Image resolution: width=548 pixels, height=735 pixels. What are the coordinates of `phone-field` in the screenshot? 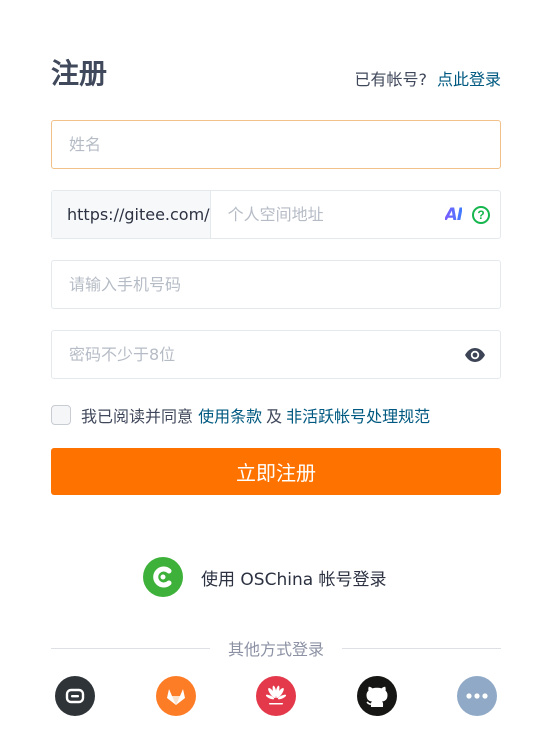 It's located at (276, 284).